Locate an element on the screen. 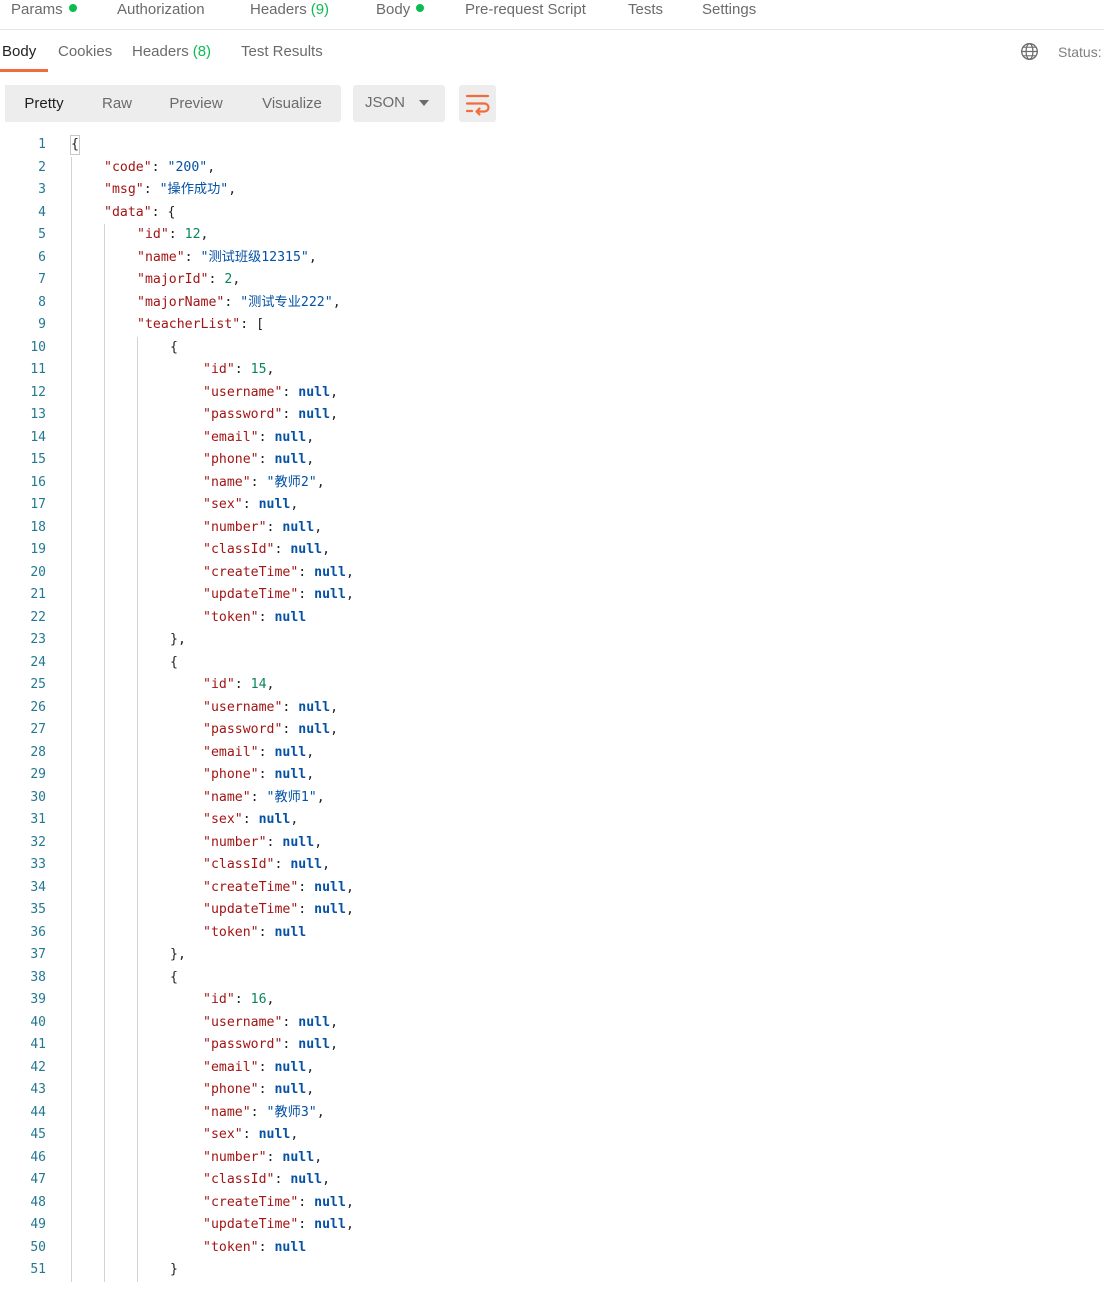  tab-settings: Settings is located at coordinates (729, 9).